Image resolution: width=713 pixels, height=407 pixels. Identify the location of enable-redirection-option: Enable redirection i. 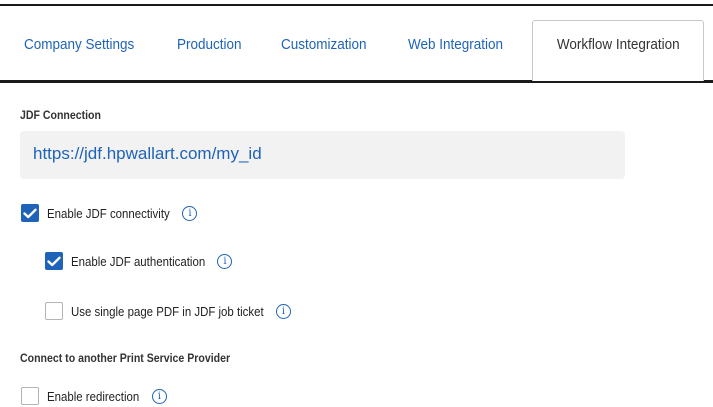
(94, 396).